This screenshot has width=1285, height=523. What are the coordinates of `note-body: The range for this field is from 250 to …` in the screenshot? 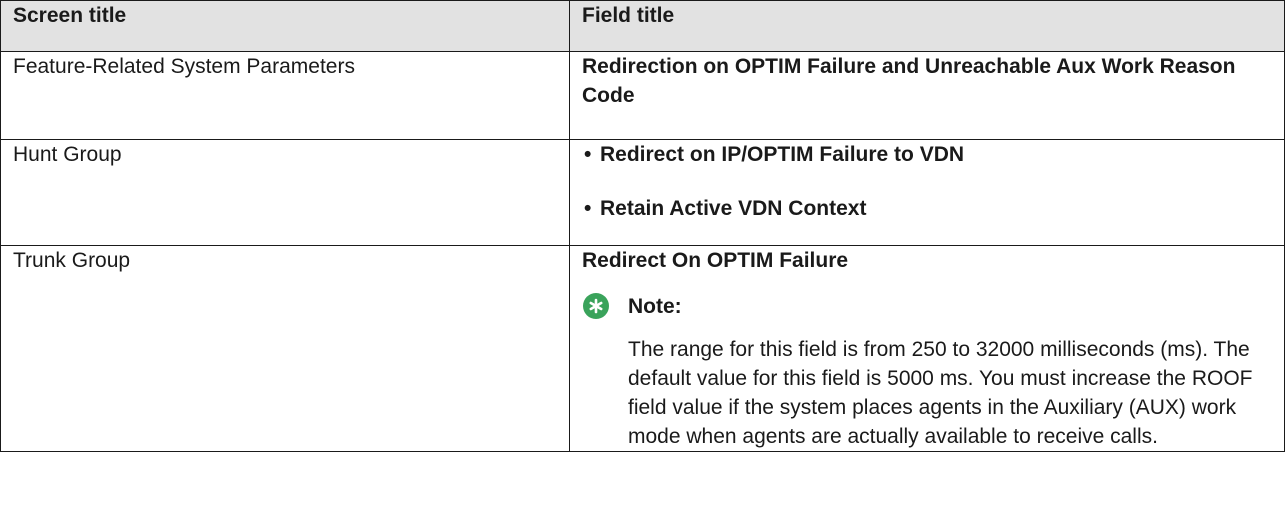 It's located at (940, 393).